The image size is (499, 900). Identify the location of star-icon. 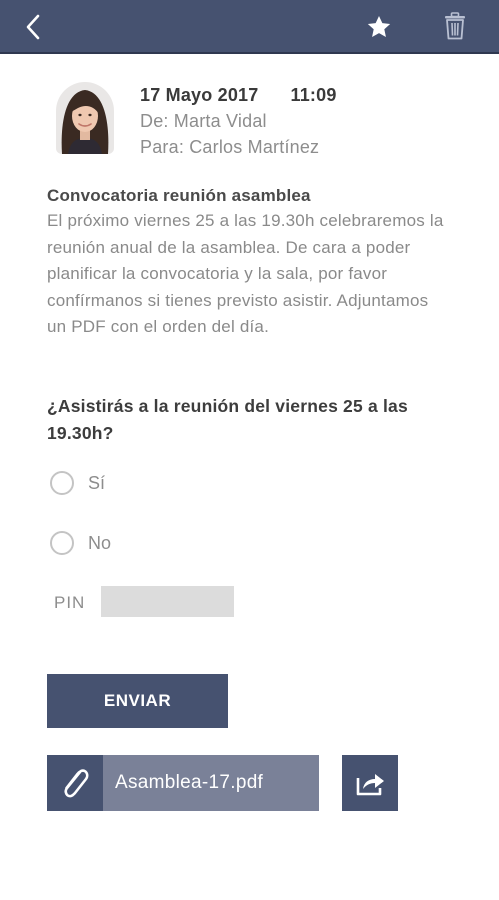
(379, 26).